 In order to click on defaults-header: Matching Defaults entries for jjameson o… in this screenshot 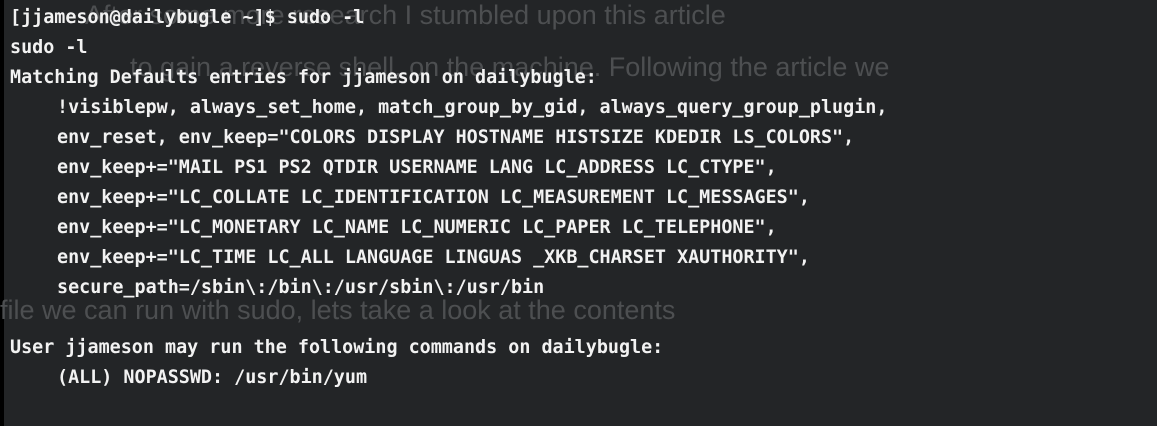, I will do `click(303, 77)`.